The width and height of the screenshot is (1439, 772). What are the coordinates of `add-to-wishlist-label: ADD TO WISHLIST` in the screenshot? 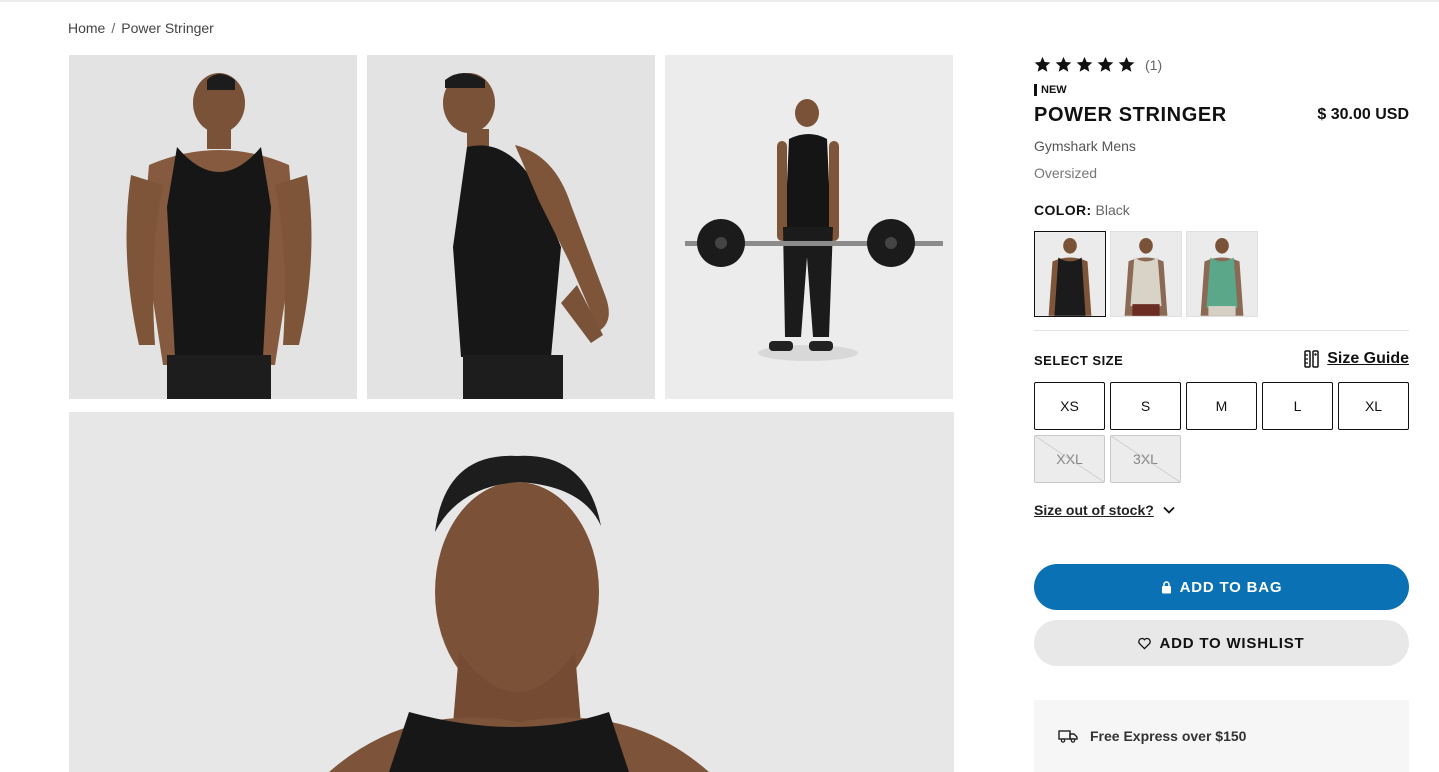 It's located at (1232, 643).